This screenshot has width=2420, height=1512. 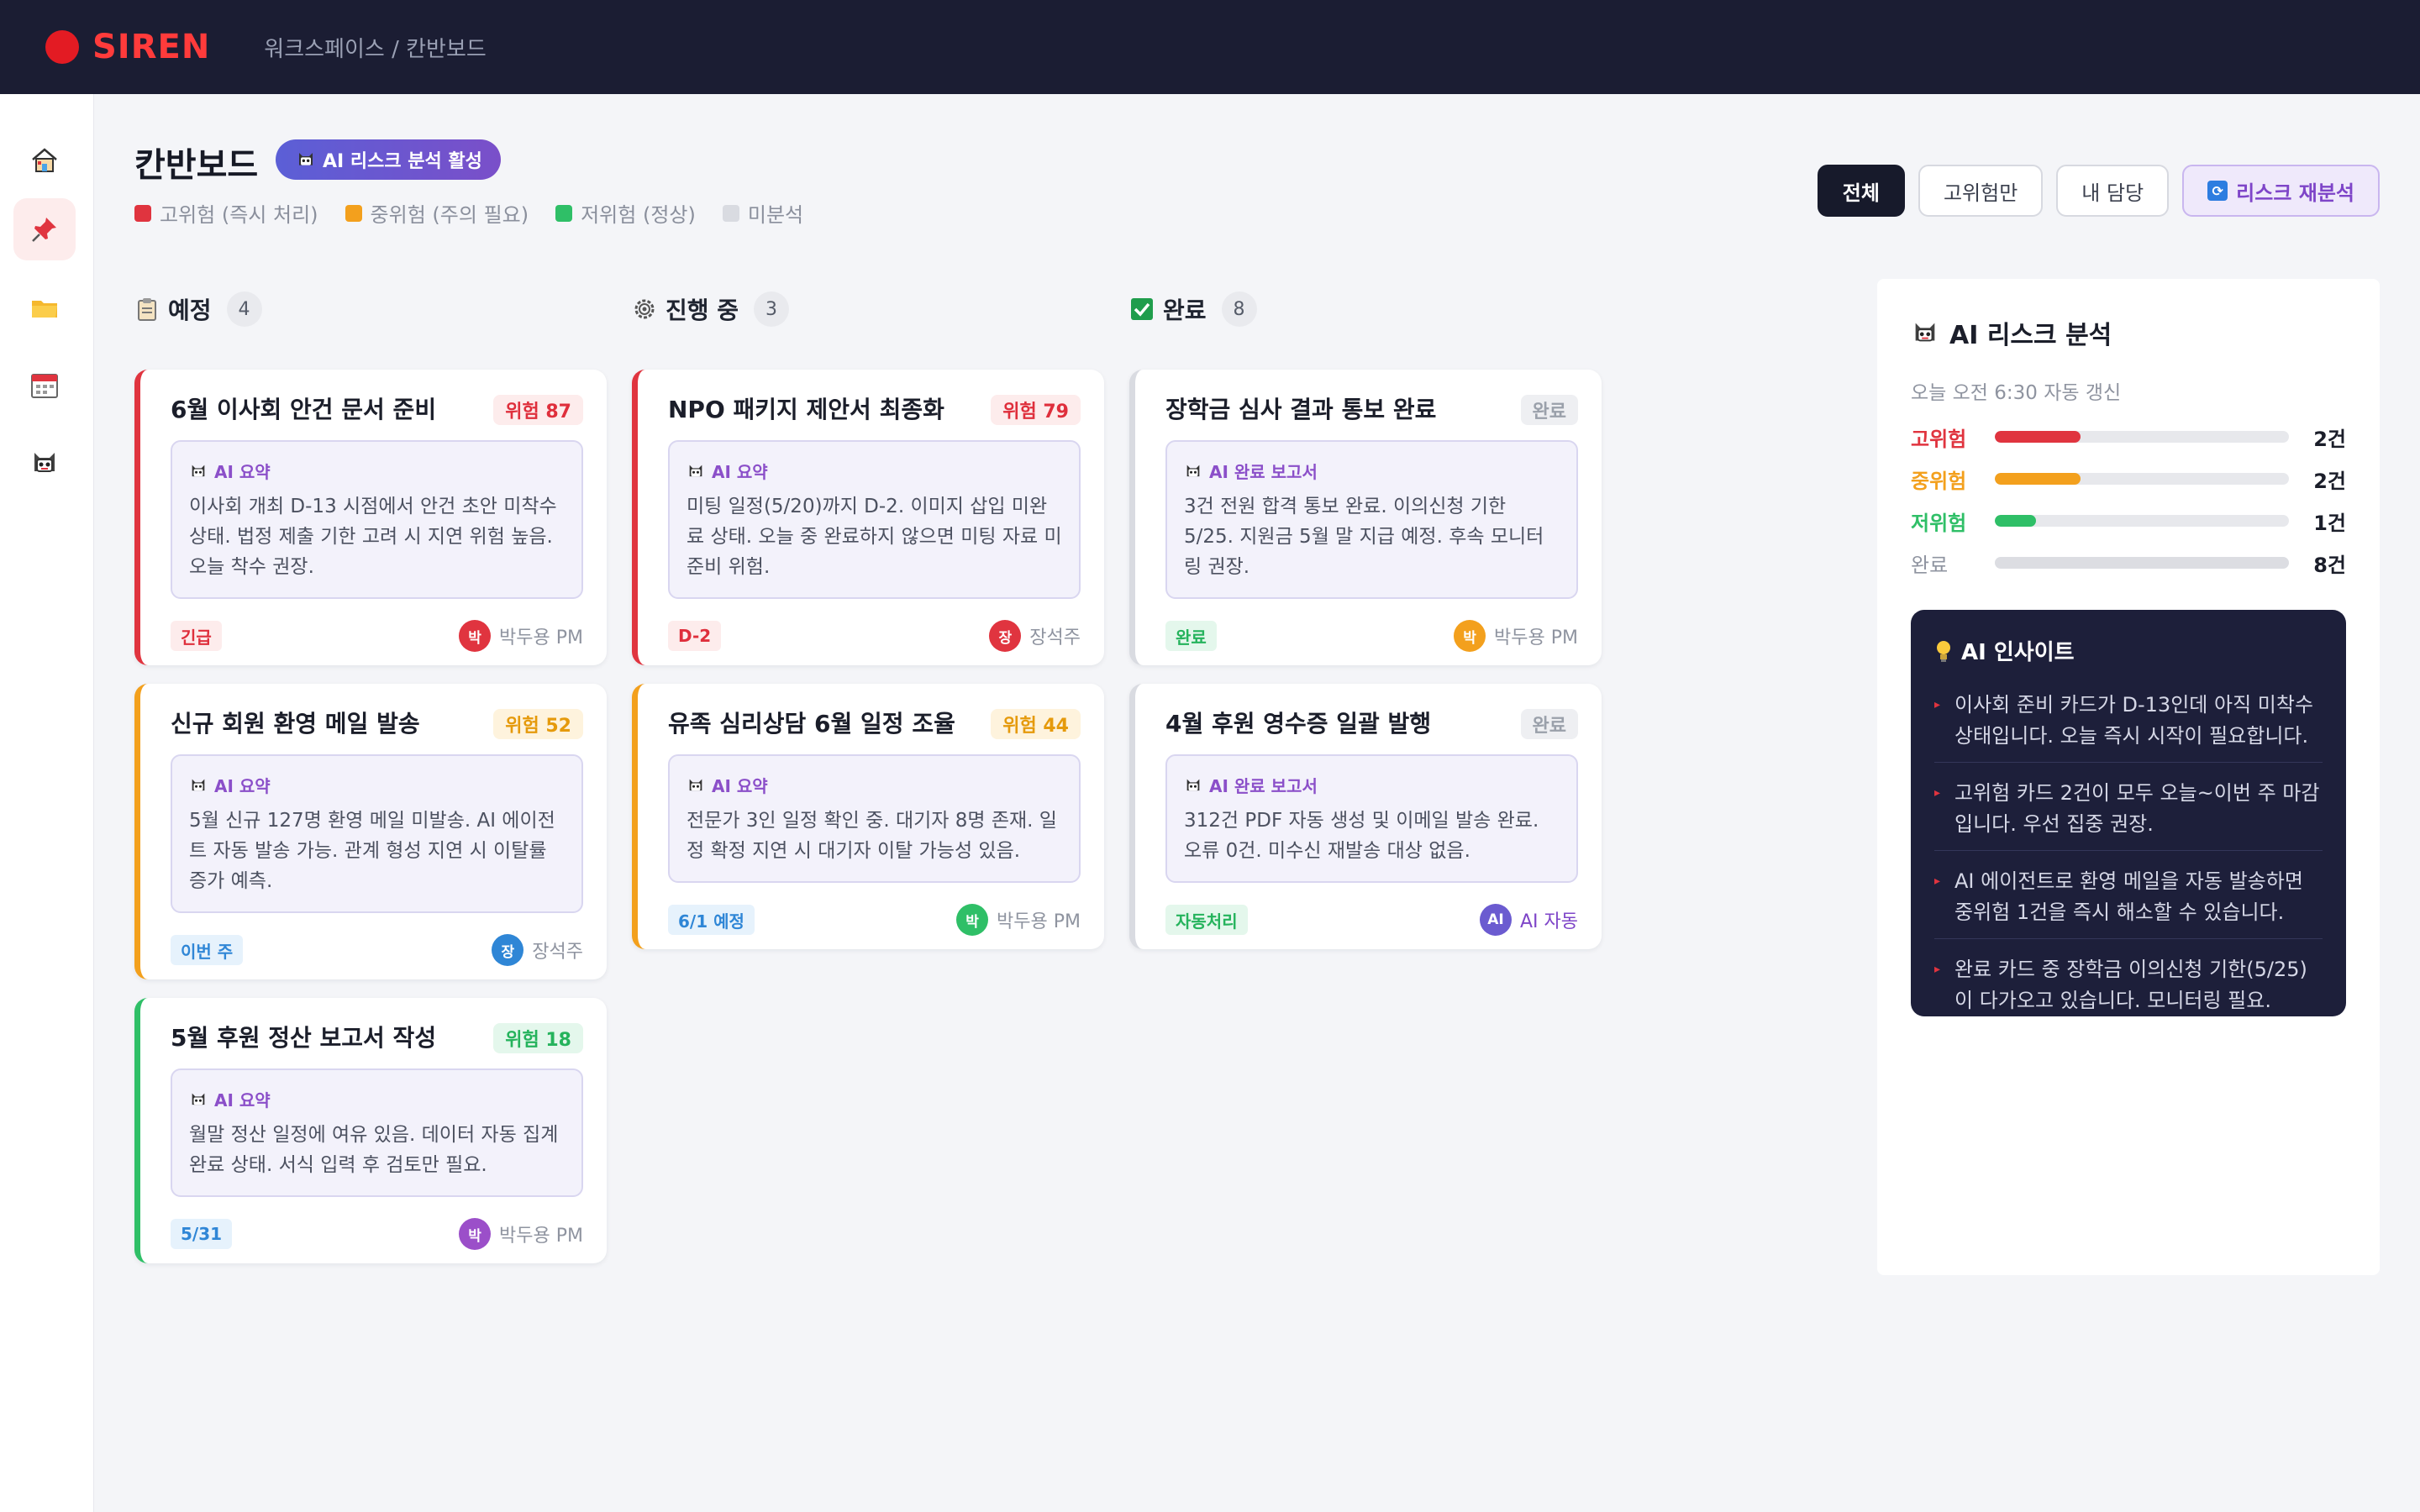 I want to click on reanalyze-label: 리스크 재분석, so click(x=2295, y=193).